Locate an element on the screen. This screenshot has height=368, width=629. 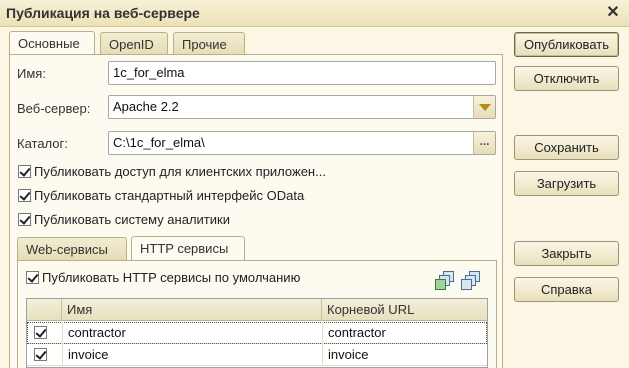
checkbox-odata-label: Публиковать стандартный интерфейс OData is located at coordinates (169, 195).